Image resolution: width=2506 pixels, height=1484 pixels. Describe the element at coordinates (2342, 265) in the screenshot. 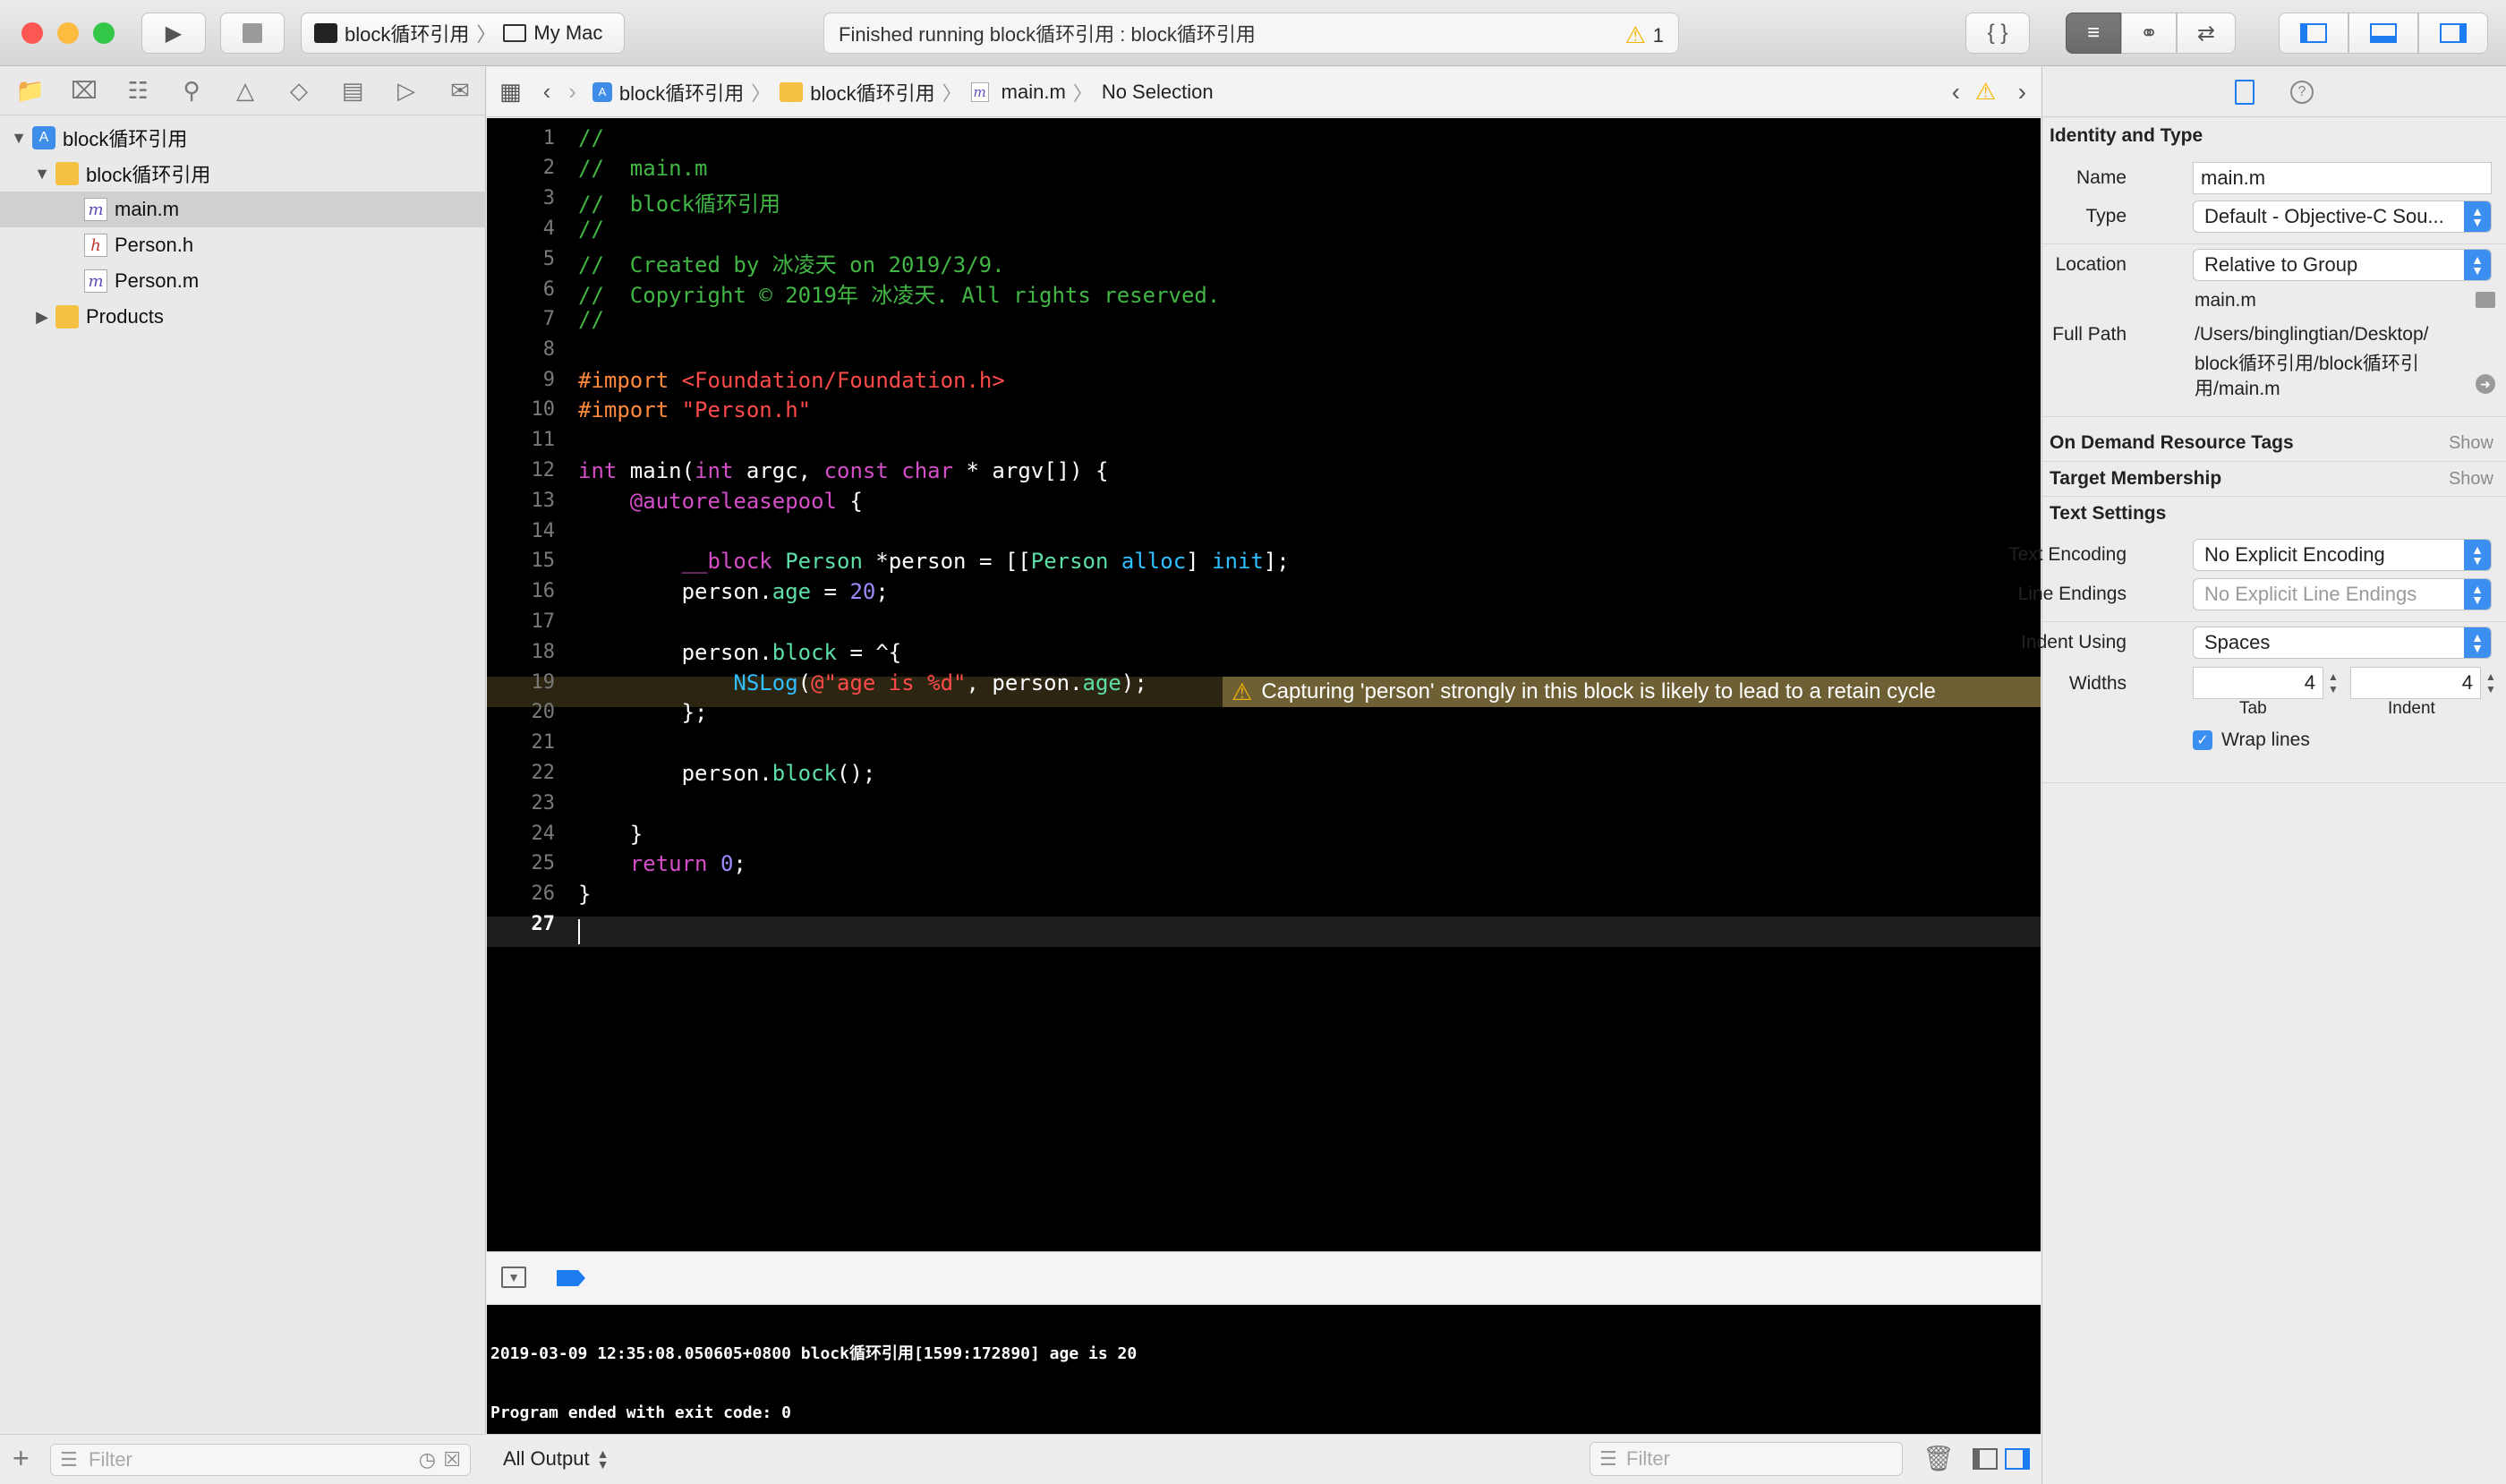

I see `location-popup: Relative to Group ▲ ▼` at that location.